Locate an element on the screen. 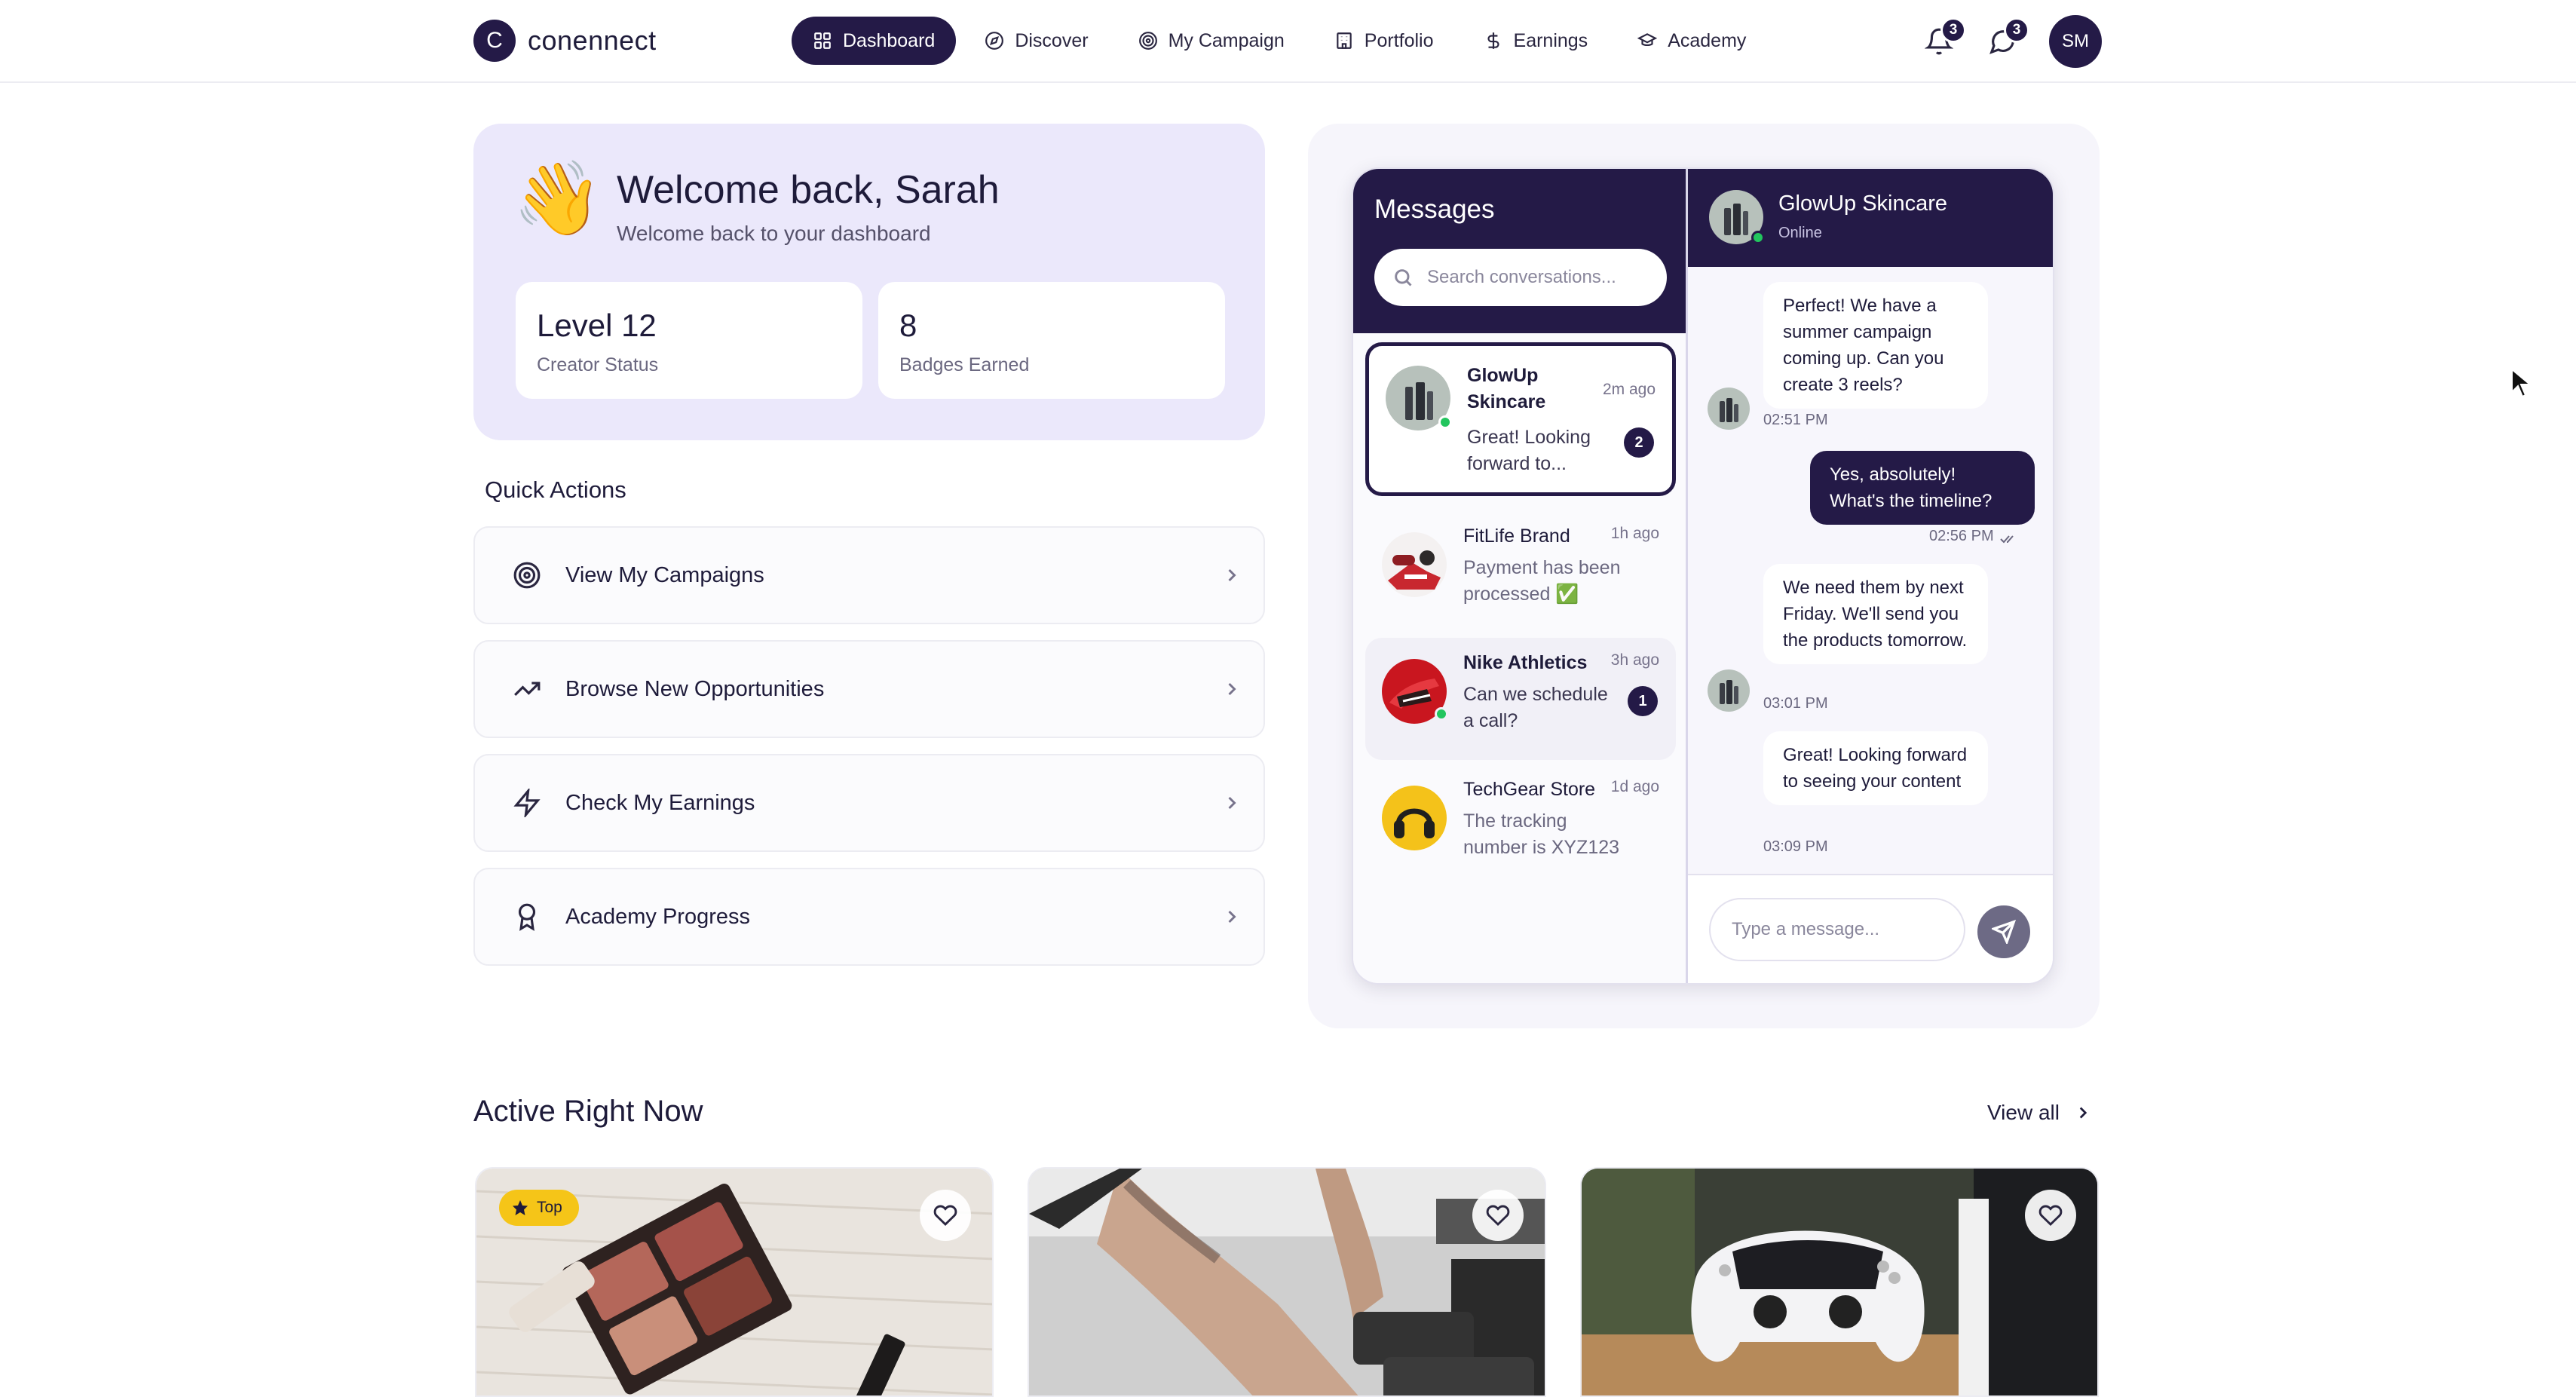 Image resolution: width=2576 pixels, height=1397 pixels. brand: C conennect is located at coordinates (565, 41).